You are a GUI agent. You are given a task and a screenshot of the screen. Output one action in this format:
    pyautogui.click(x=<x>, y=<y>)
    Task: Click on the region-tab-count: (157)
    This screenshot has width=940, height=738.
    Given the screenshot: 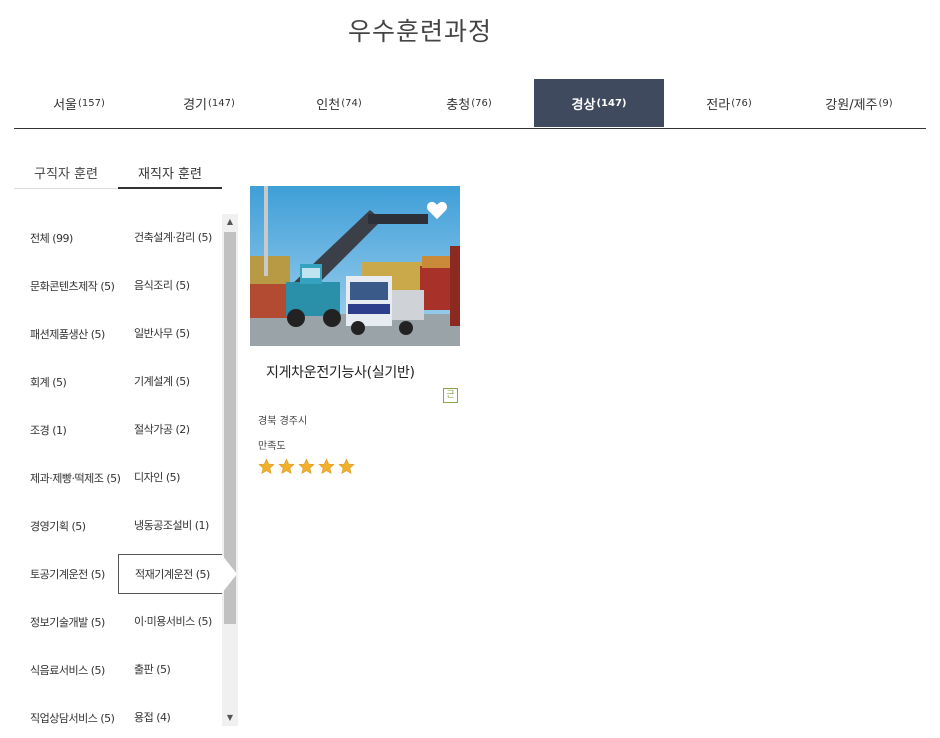 What is the action you would take?
    pyautogui.click(x=91, y=103)
    